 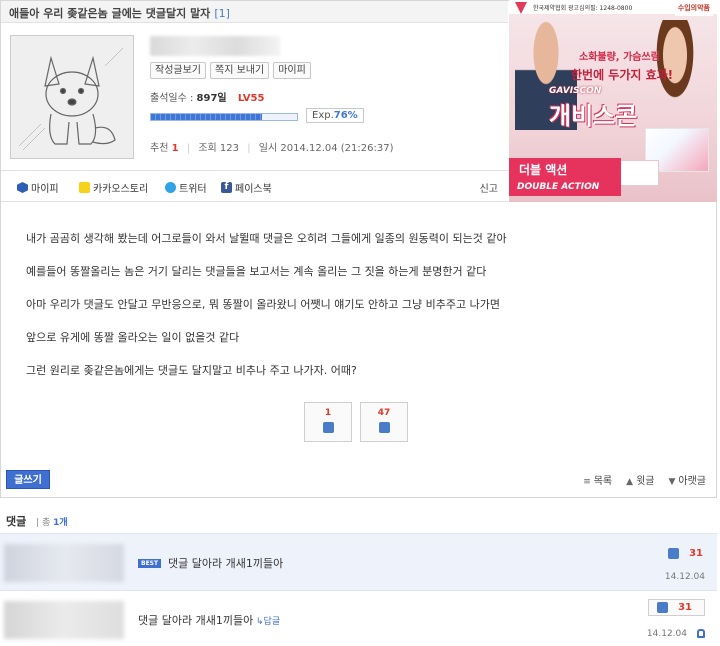 I want to click on share-bar: 마이피 카카오스토리 트위터 f 페이스북 신고, so click(x=254, y=186).